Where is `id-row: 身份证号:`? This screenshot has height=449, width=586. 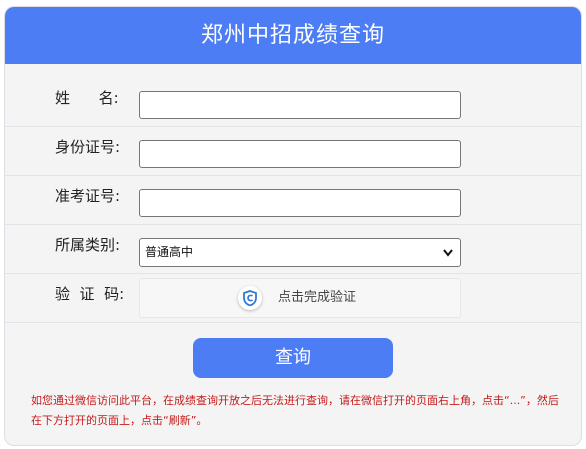
id-row: 身份证号: is located at coordinates (293, 151).